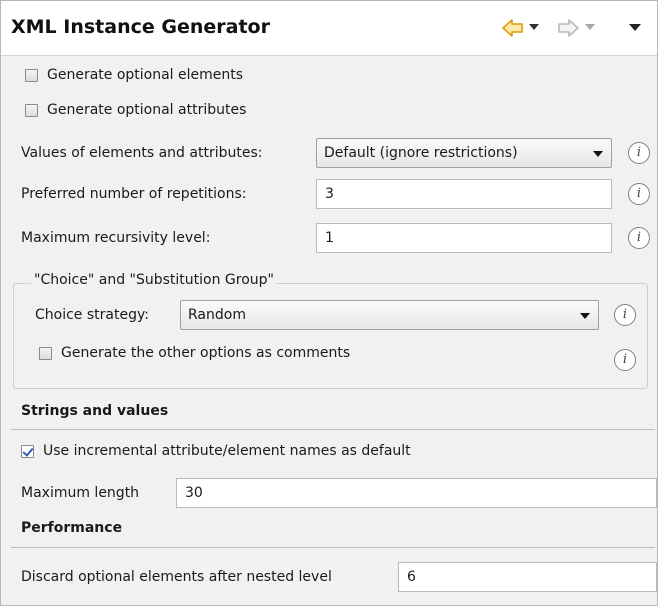  I want to click on performance-divider, so click(333, 547).